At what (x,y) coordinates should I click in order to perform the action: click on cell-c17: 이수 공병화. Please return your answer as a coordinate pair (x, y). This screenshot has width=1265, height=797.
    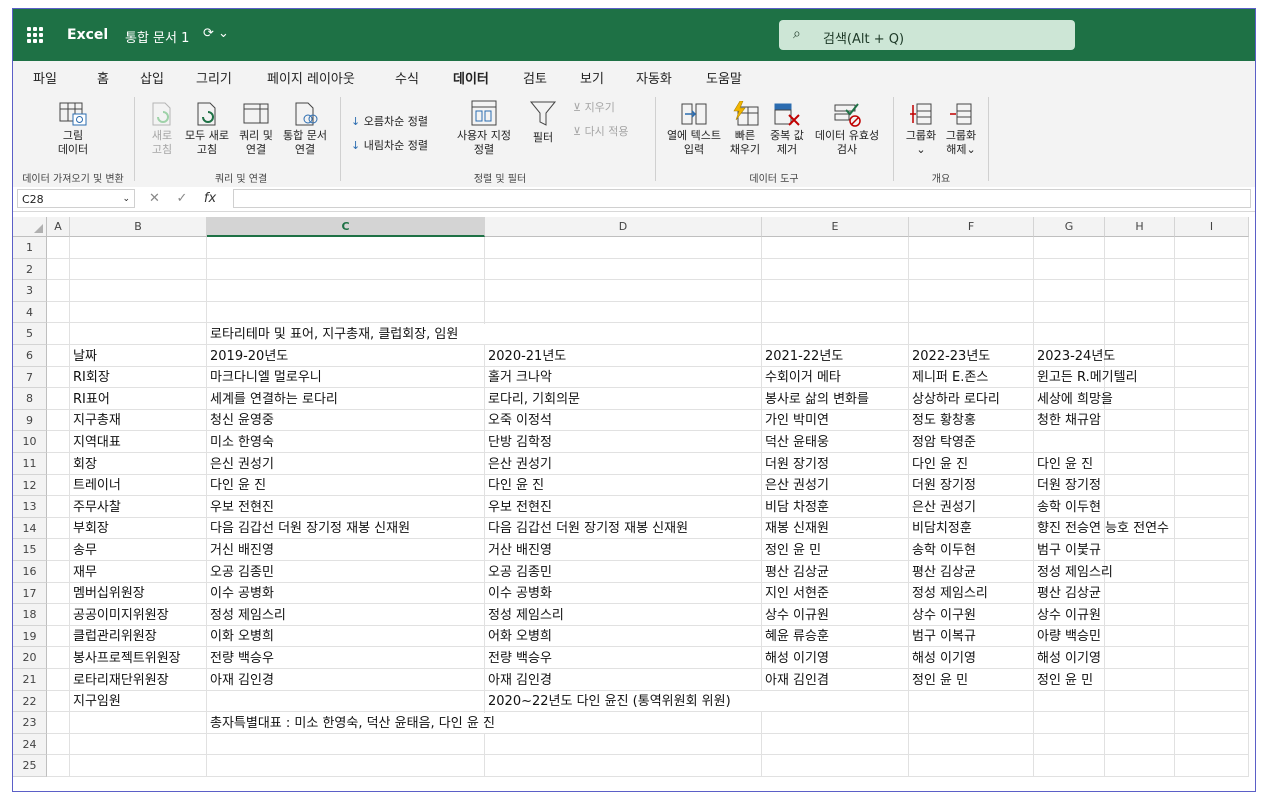
    Looking at the image, I should click on (240, 593).